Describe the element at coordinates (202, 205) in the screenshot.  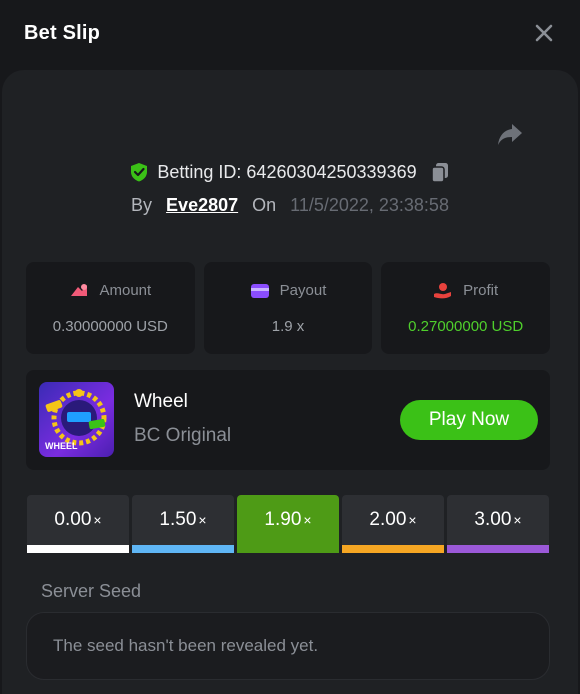
I see `username-link: Eve2807` at that location.